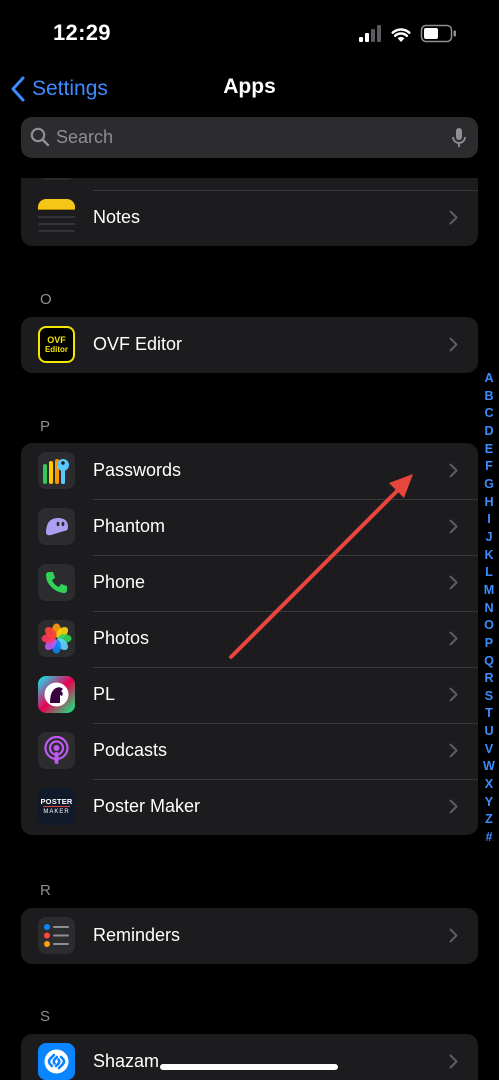  I want to click on list-item-pl: PL, so click(249, 695).